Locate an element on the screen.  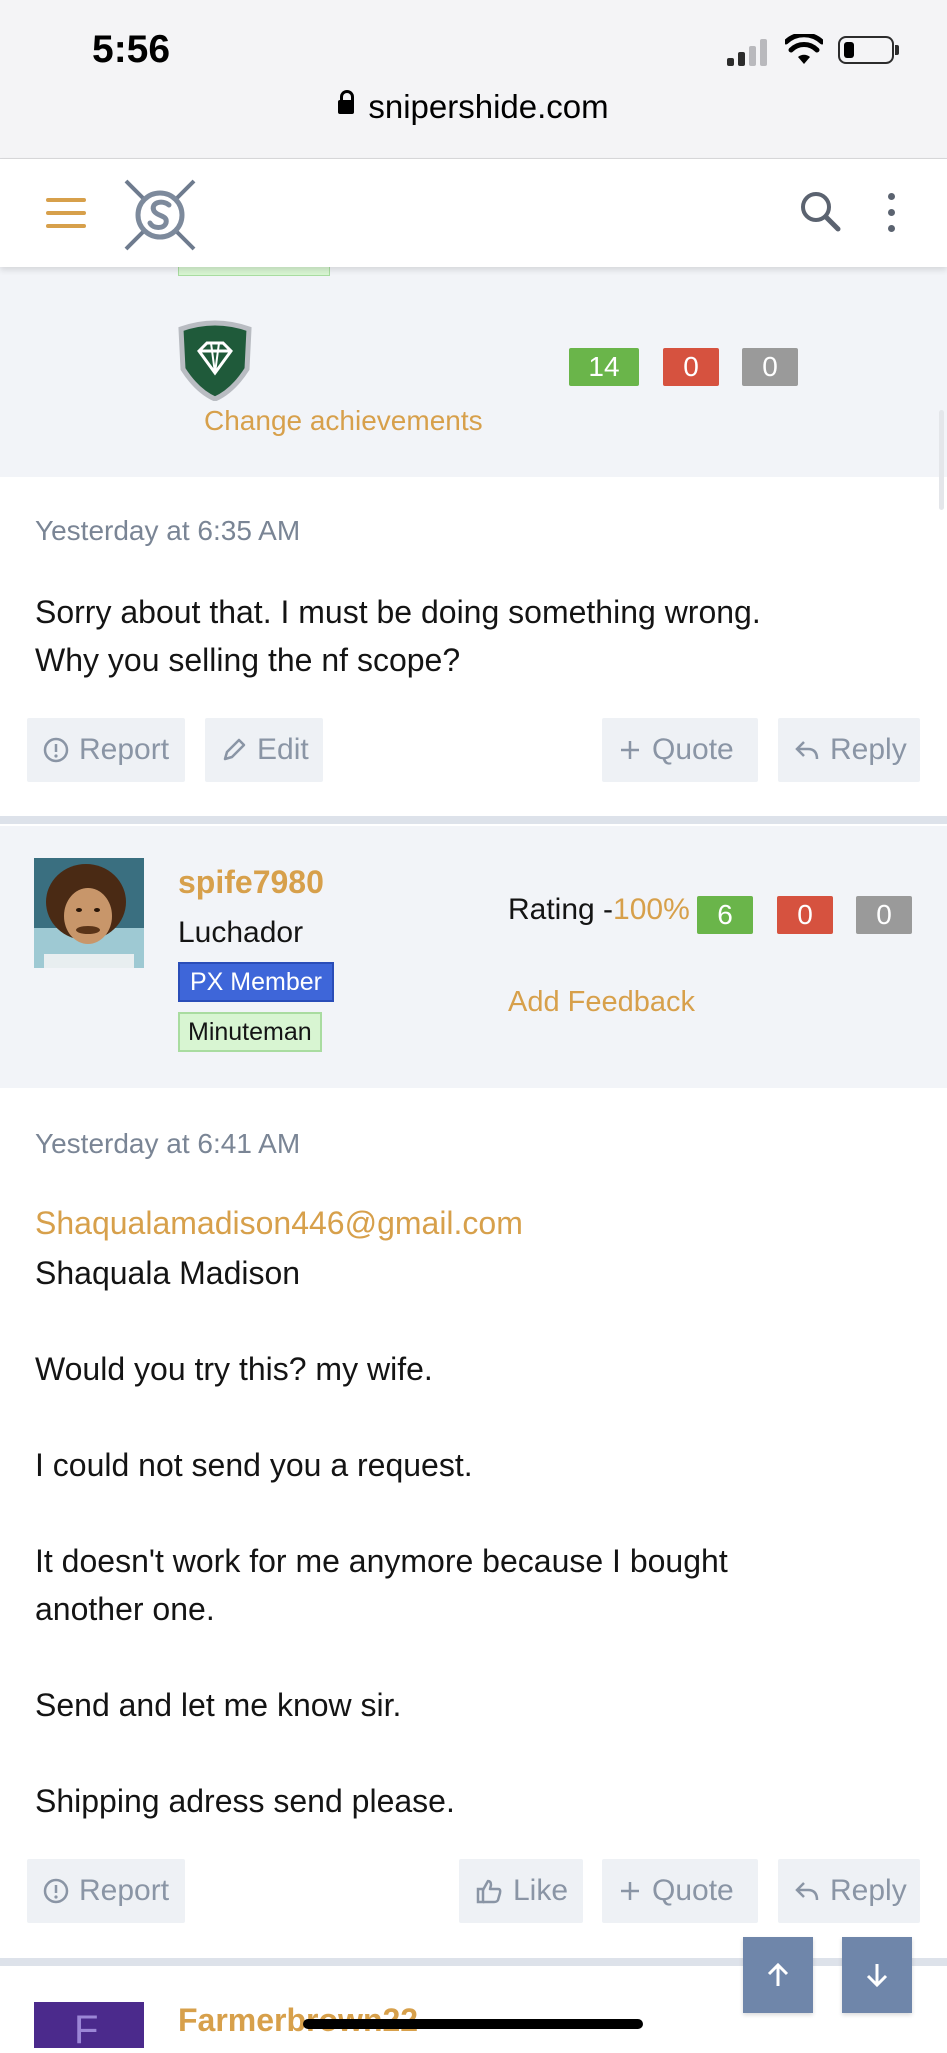
site-header is located at coordinates (473, 213).